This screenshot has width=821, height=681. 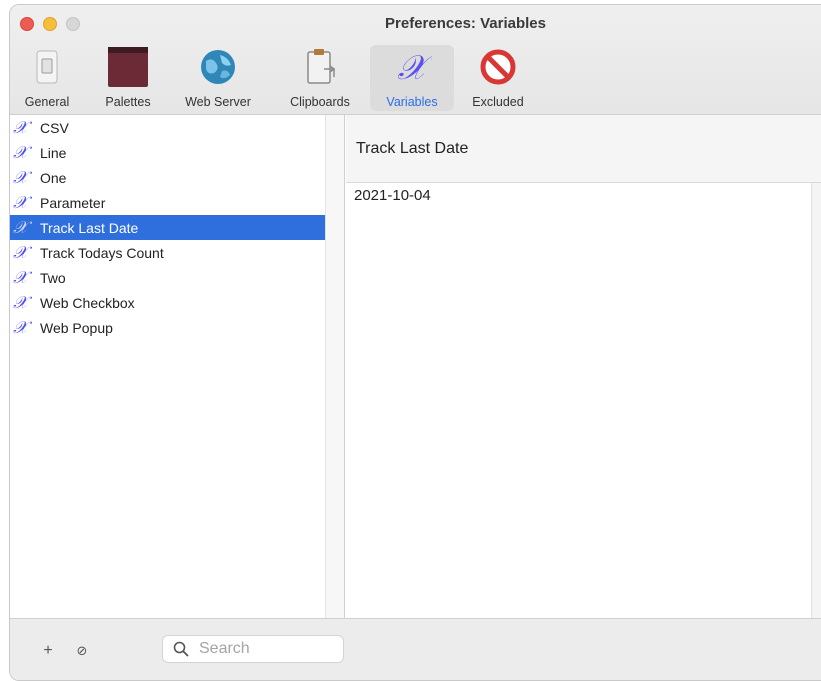 I want to click on list-item: 𝒳 Parameter, so click(x=167, y=202).